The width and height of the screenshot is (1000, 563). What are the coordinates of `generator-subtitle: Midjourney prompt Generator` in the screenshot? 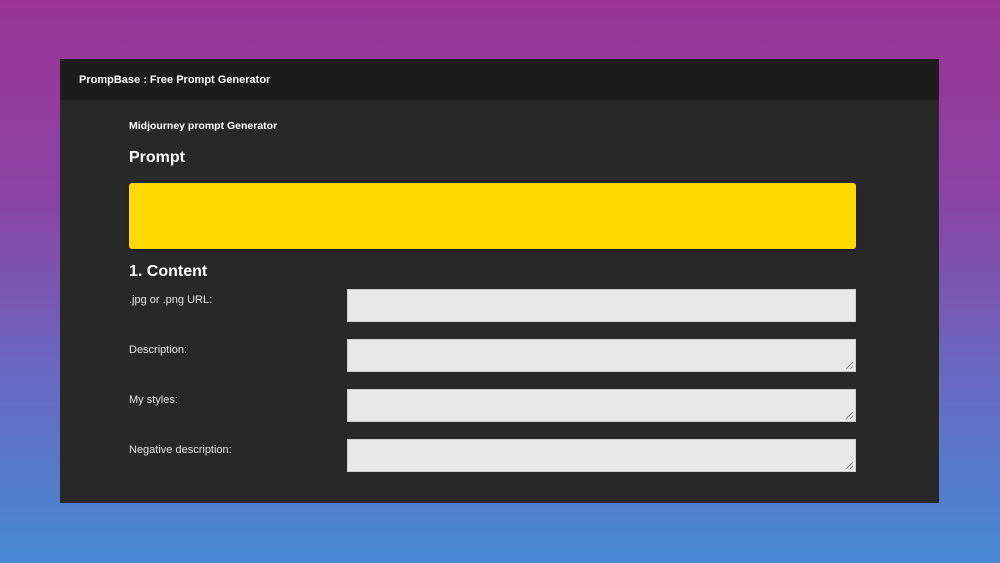 It's located at (203, 126).